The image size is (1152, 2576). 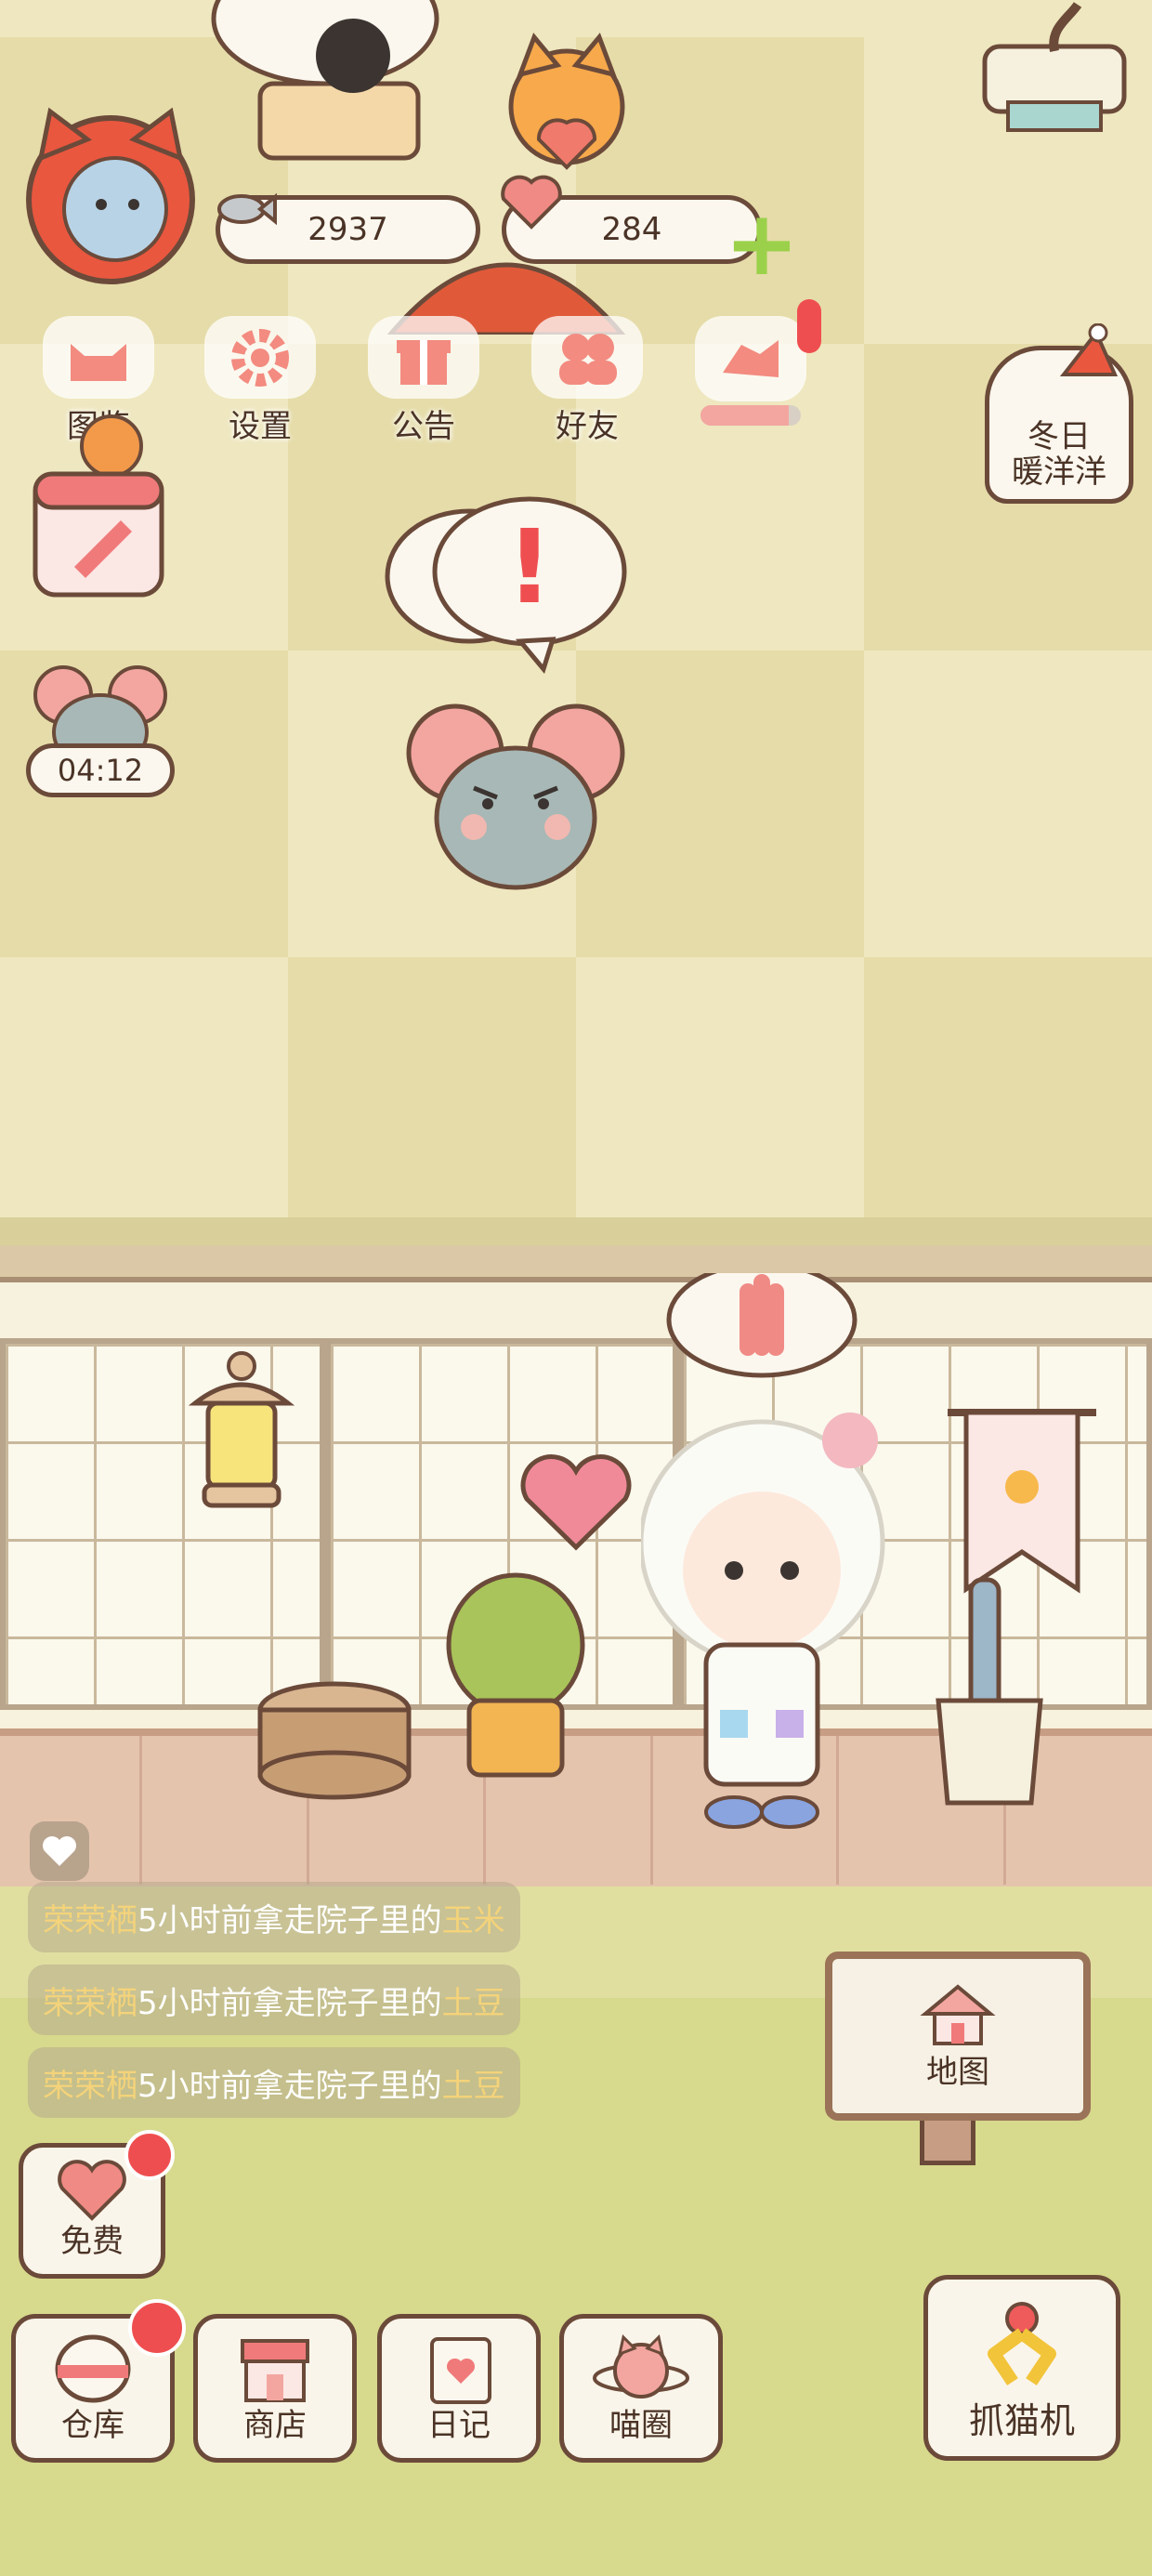 I want to click on player-avatar, so click(x=110, y=195).